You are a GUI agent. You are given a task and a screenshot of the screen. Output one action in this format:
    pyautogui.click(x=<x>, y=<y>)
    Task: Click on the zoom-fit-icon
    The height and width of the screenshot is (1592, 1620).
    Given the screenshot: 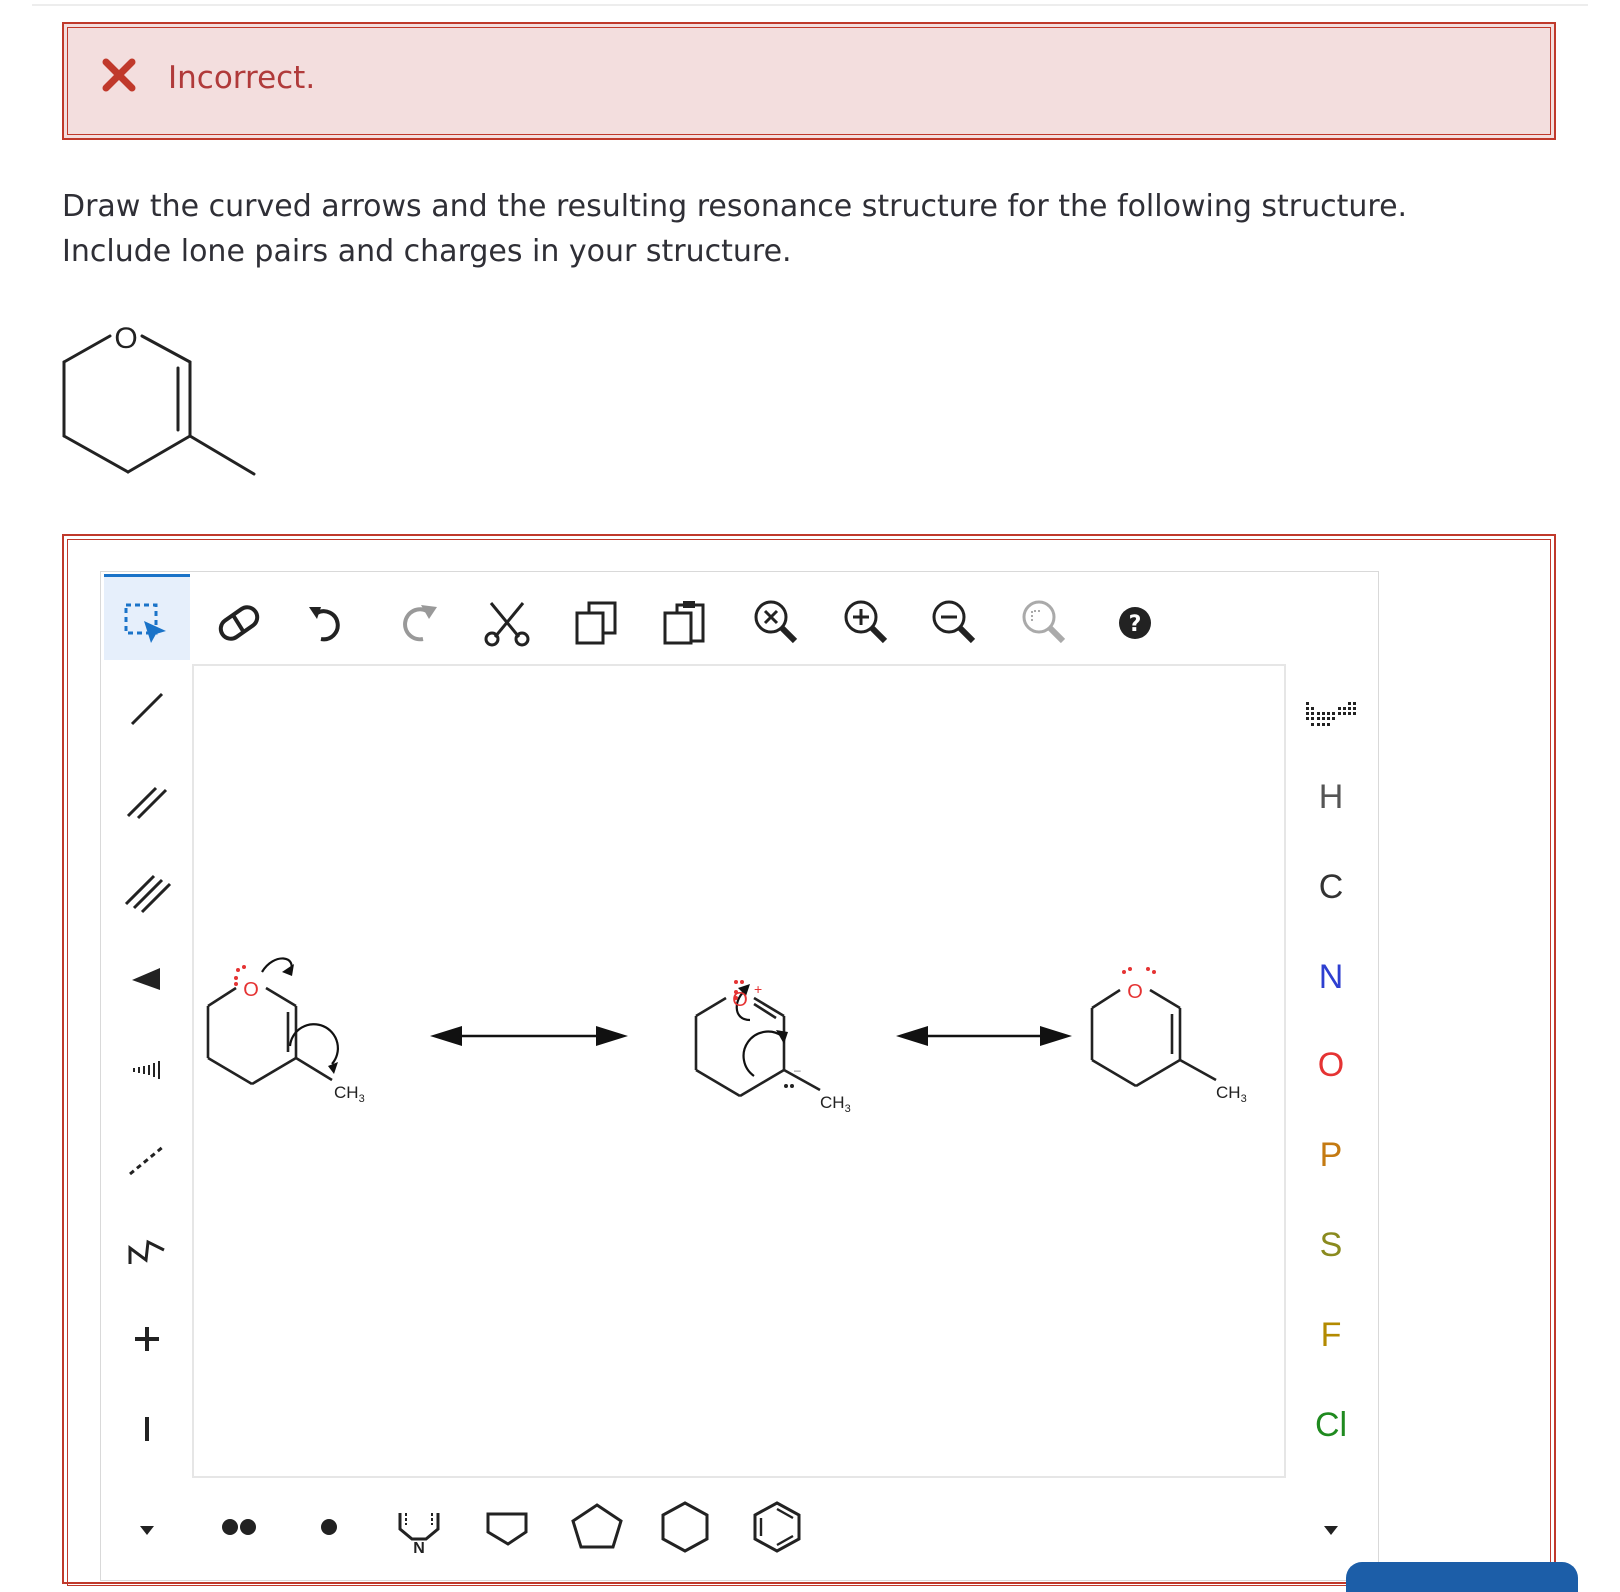 What is the action you would take?
    pyautogui.click(x=1044, y=622)
    